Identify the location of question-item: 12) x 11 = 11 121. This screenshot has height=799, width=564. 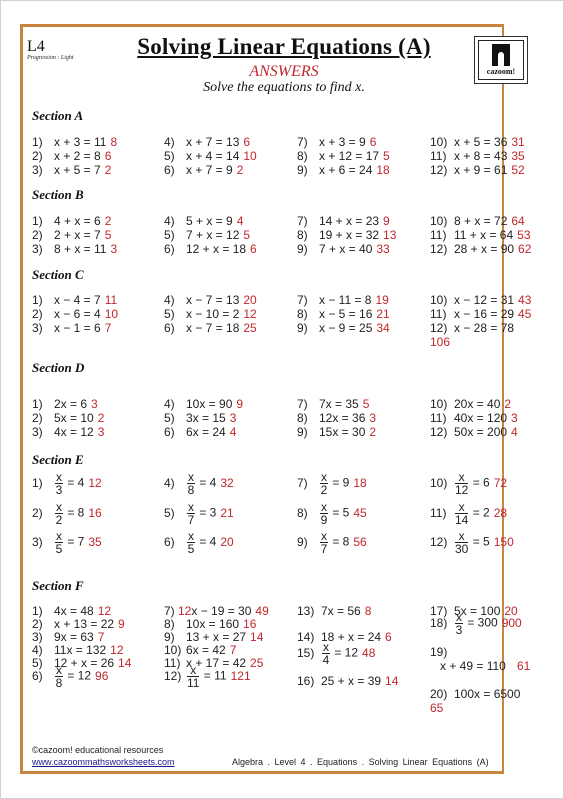
(207, 676).